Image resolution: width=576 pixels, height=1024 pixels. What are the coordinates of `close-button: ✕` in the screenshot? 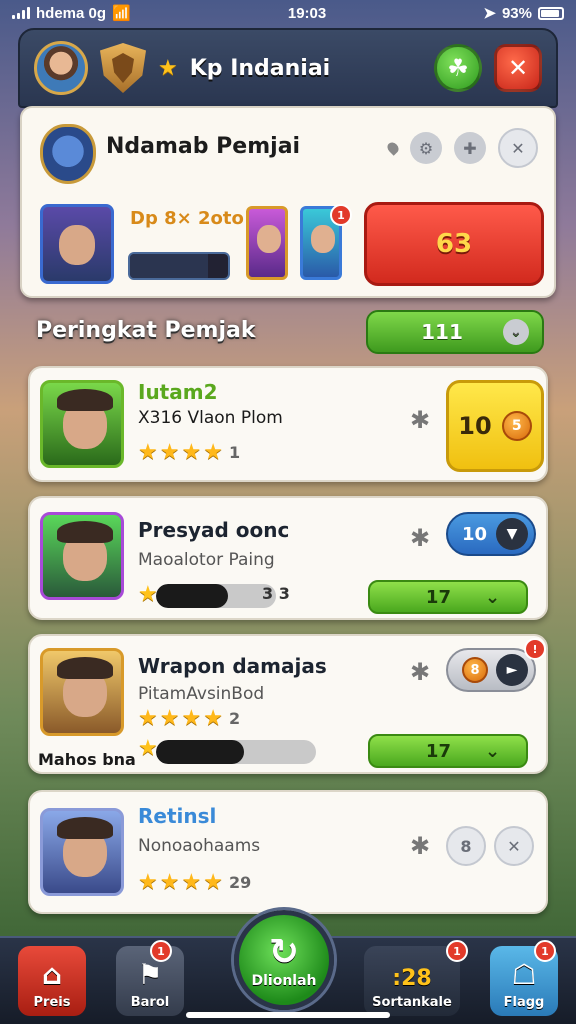 It's located at (518, 68).